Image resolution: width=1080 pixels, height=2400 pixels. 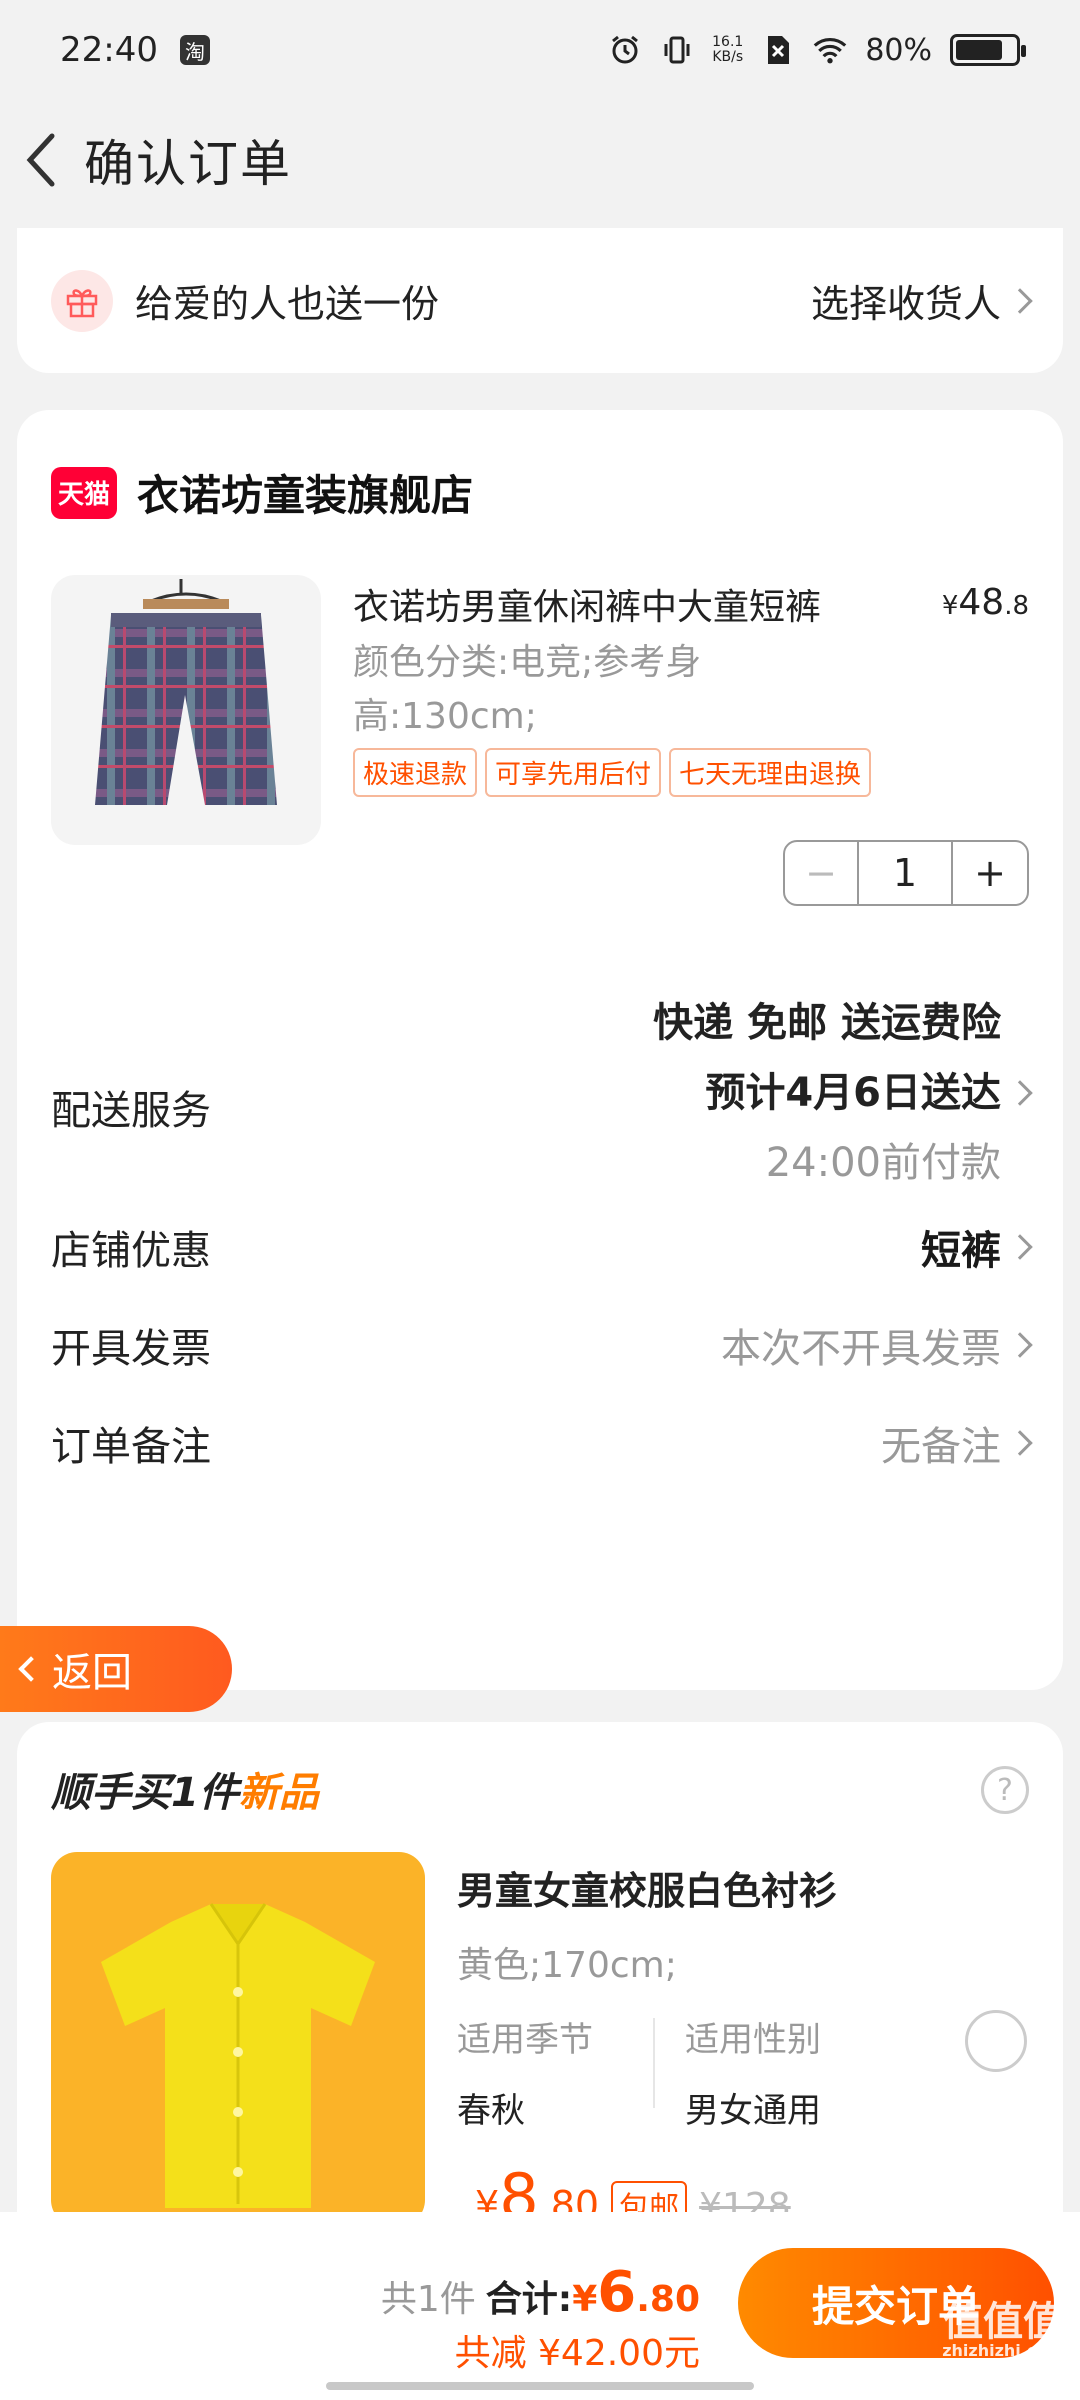 I want to click on shop-name: 衣诺坊童装旗舰店, so click(x=305, y=495).